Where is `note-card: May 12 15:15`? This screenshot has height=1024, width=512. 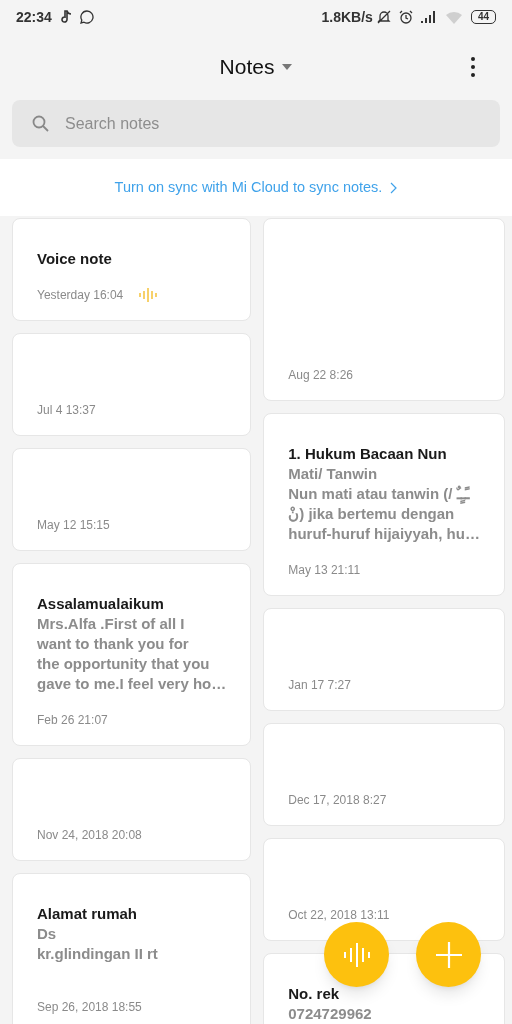
note-card: May 12 15:15 is located at coordinates (132, 499).